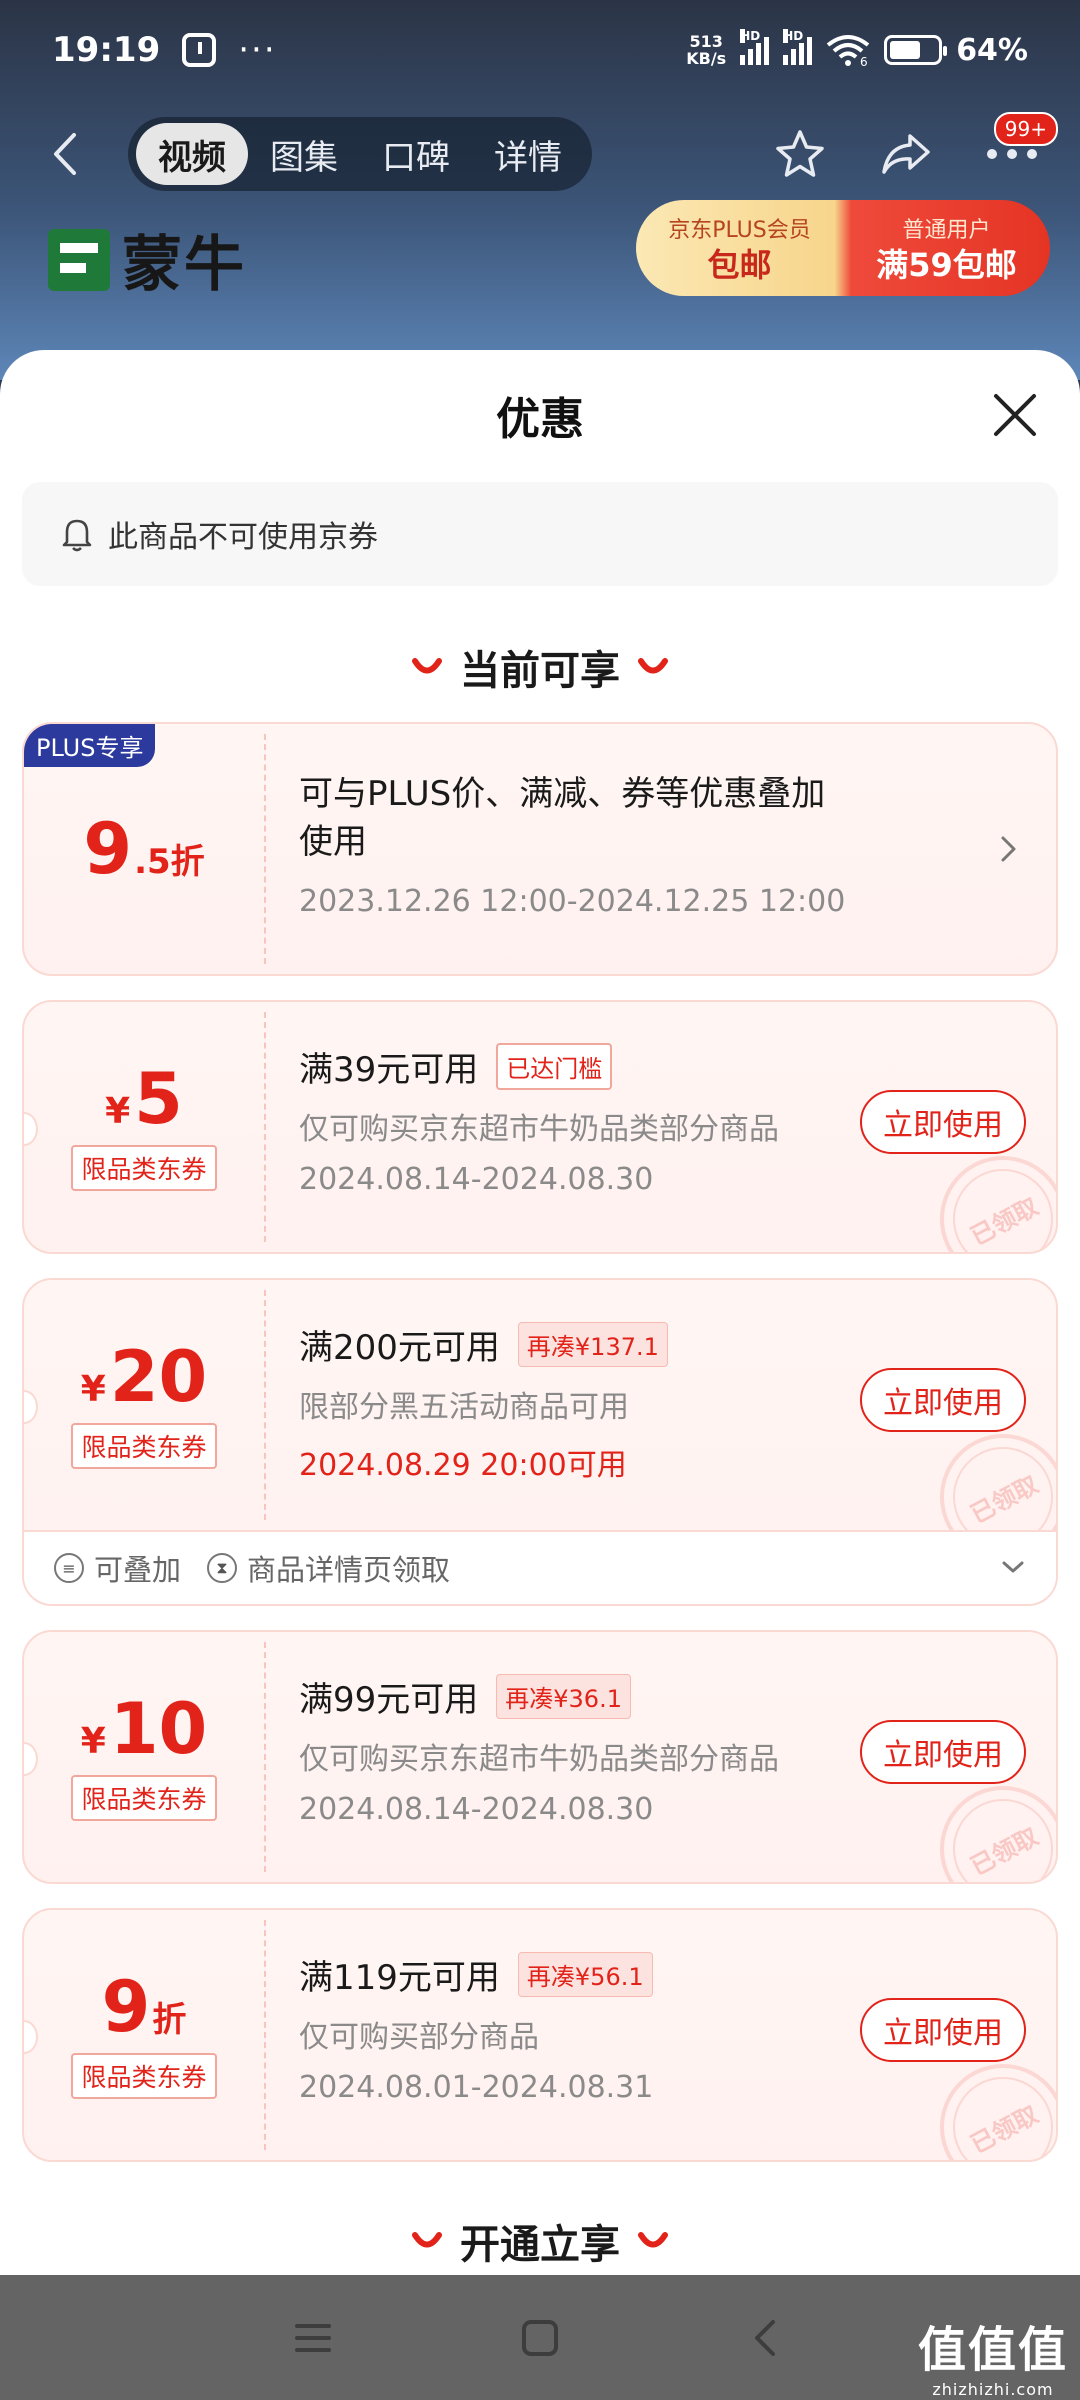  I want to click on section-current: 当前可享, so click(540, 667).